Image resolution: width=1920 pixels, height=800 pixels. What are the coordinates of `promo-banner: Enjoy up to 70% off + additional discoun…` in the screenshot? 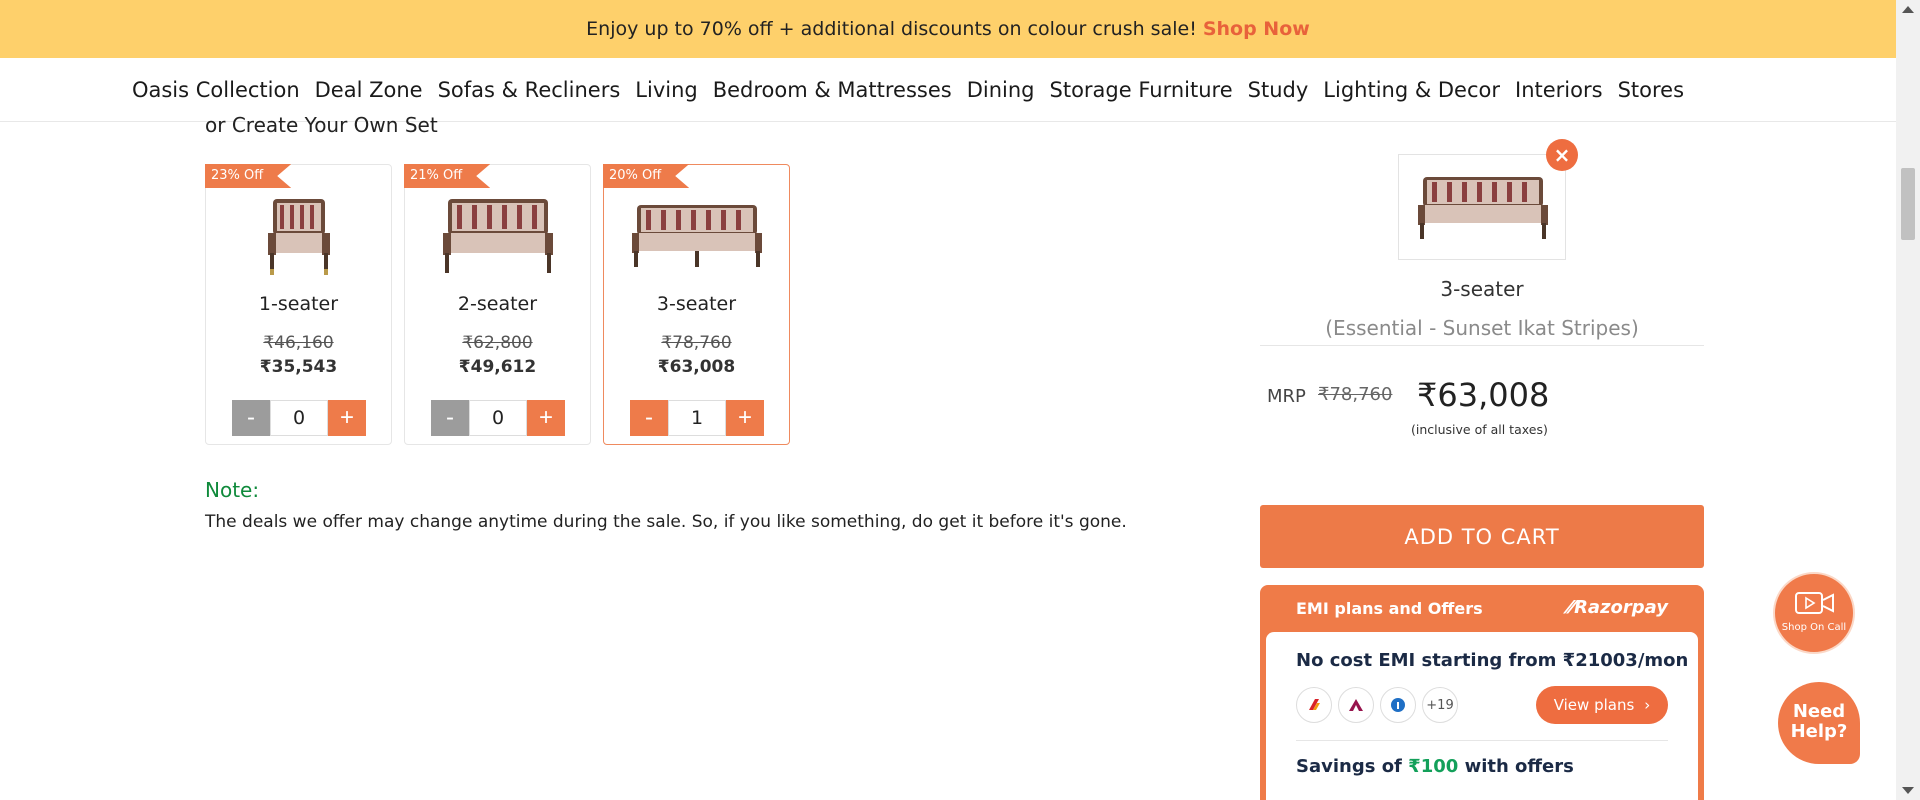 It's located at (948, 29).